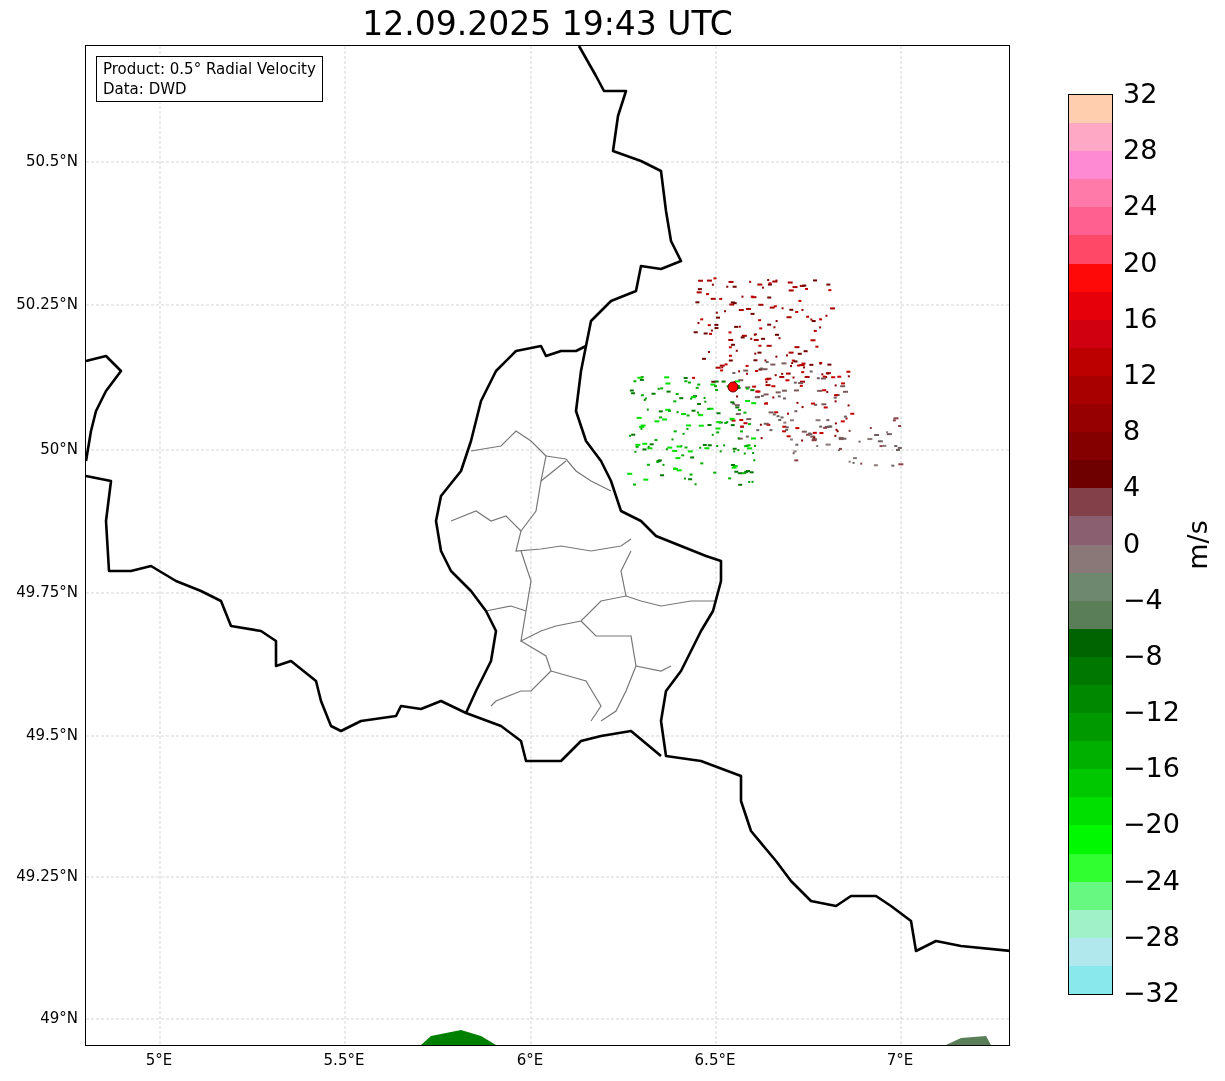  I want to click on colorbar-tick-label: −28, so click(1151, 936).